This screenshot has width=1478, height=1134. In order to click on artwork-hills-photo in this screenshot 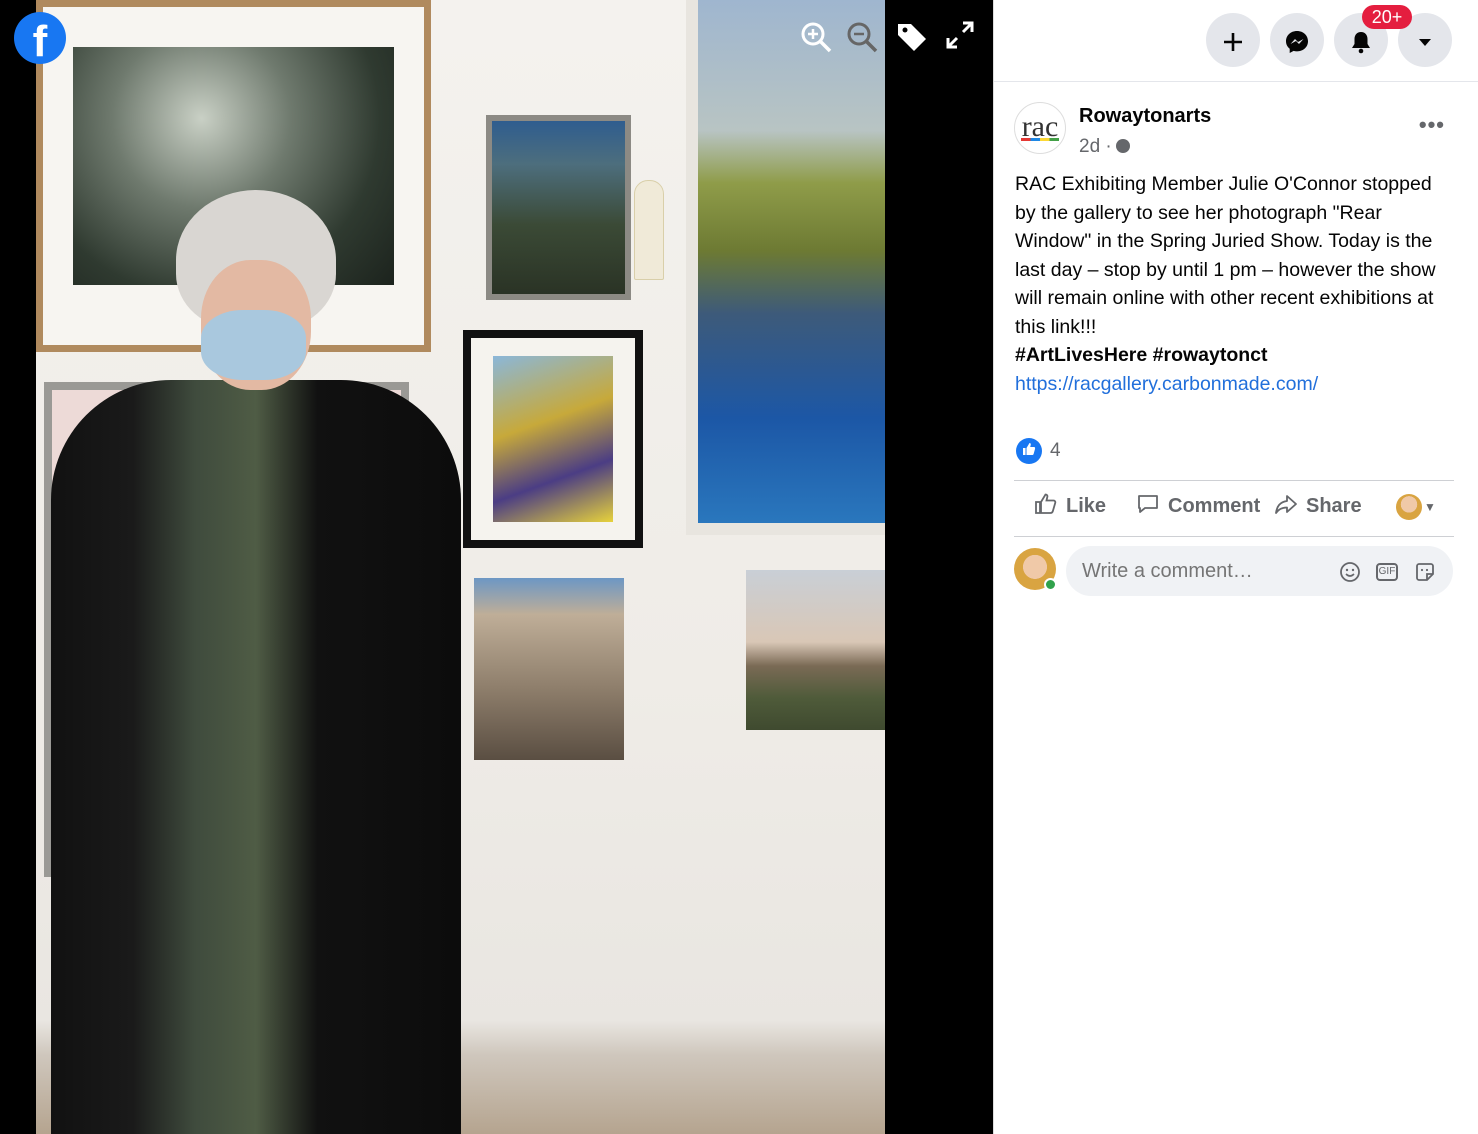, I will do `click(815, 650)`.